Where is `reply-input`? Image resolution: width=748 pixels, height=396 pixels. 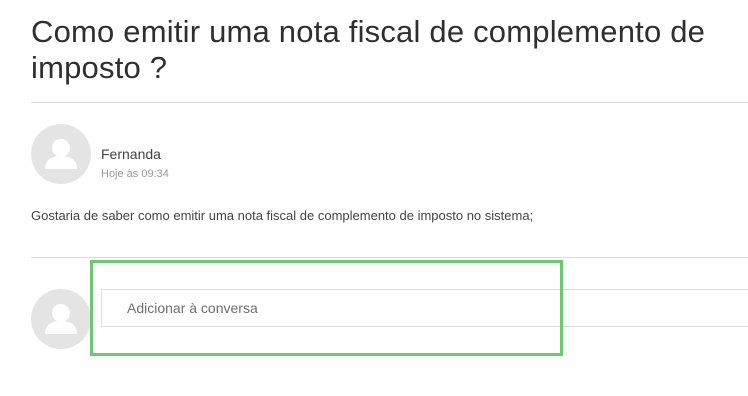
reply-input is located at coordinates (424, 308).